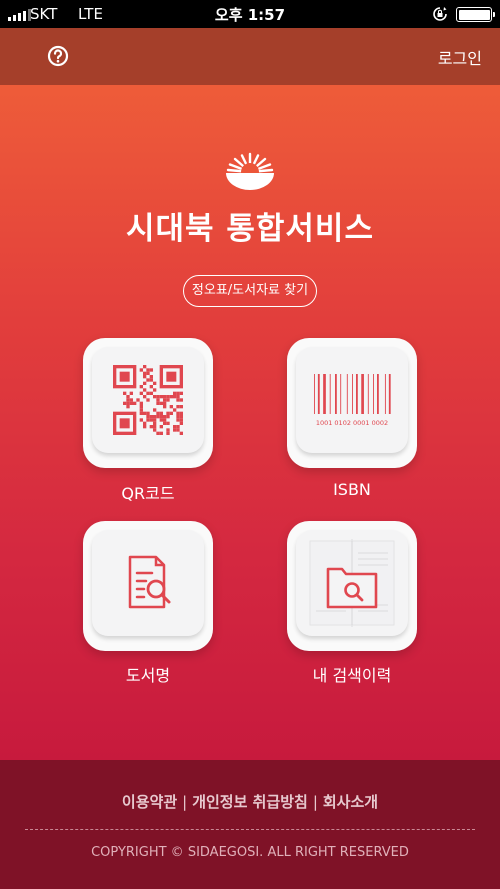 The height and width of the screenshot is (889, 500). Describe the element at coordinates (350, 802) in the screenshot. I see `company-info-link: 회사소개` at that location.